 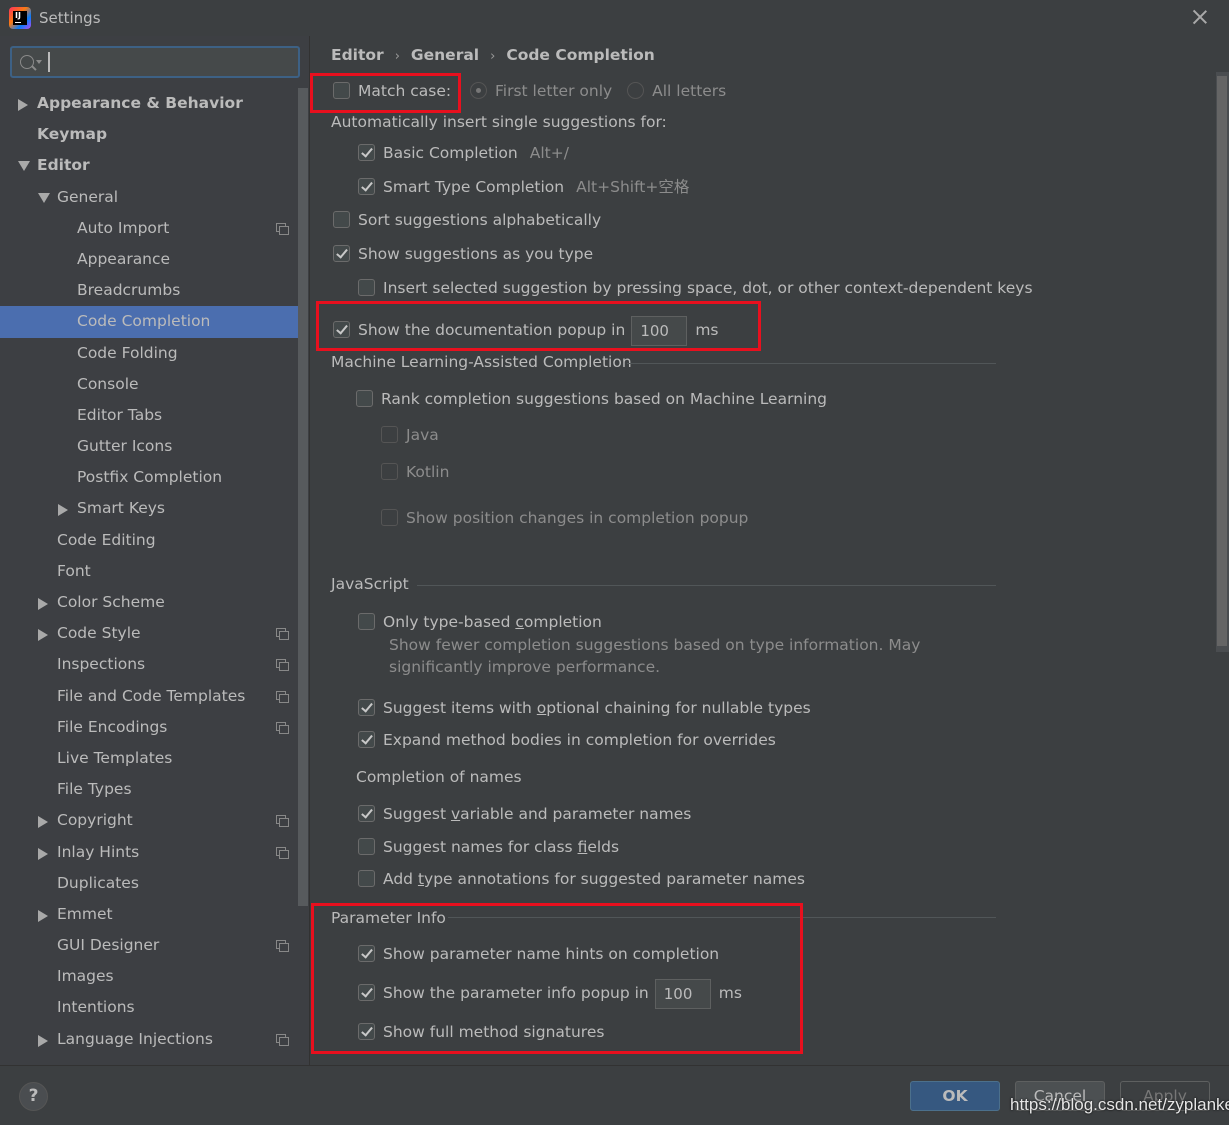 I want to click on sidebar-item-keymap: Keymap, so click(x=149, y=134).